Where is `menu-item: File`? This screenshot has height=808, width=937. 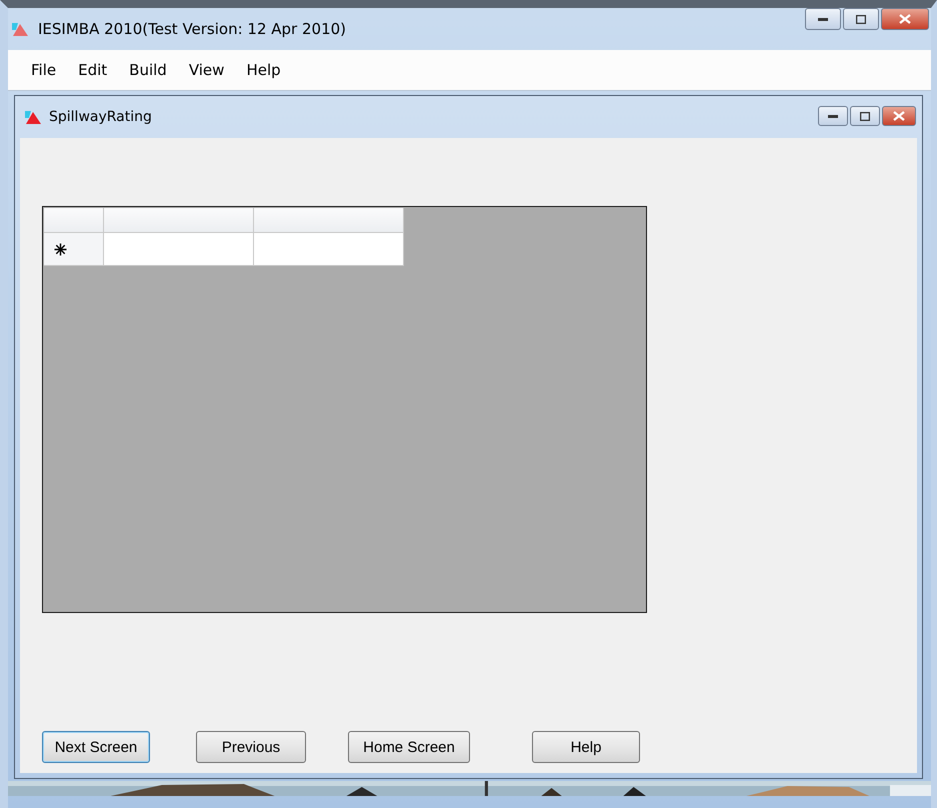 menu-item: File is located at coordinates (44, 70).